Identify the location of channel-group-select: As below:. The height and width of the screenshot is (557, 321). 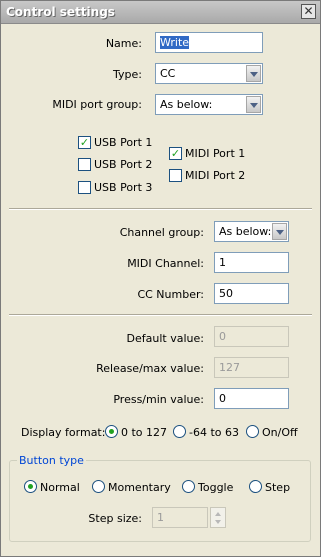
(251, 231).